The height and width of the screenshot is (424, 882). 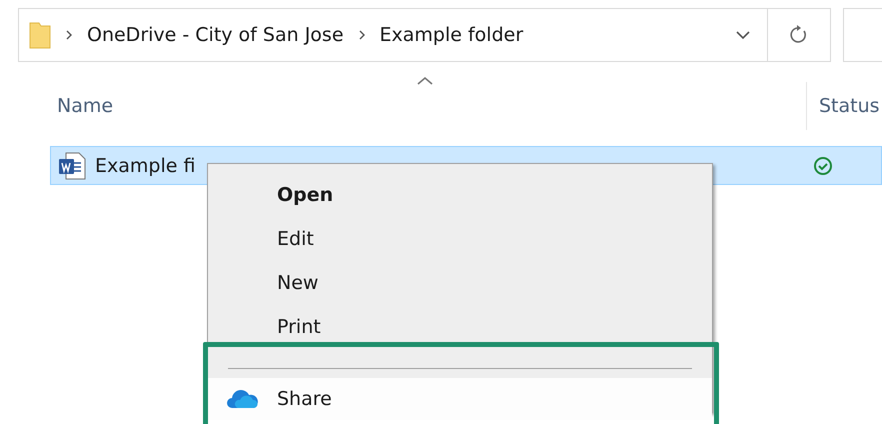 What do you see at coordinates (72, 165) in the screenshot?
I see `document-icon` at bounding box center [72, 165].